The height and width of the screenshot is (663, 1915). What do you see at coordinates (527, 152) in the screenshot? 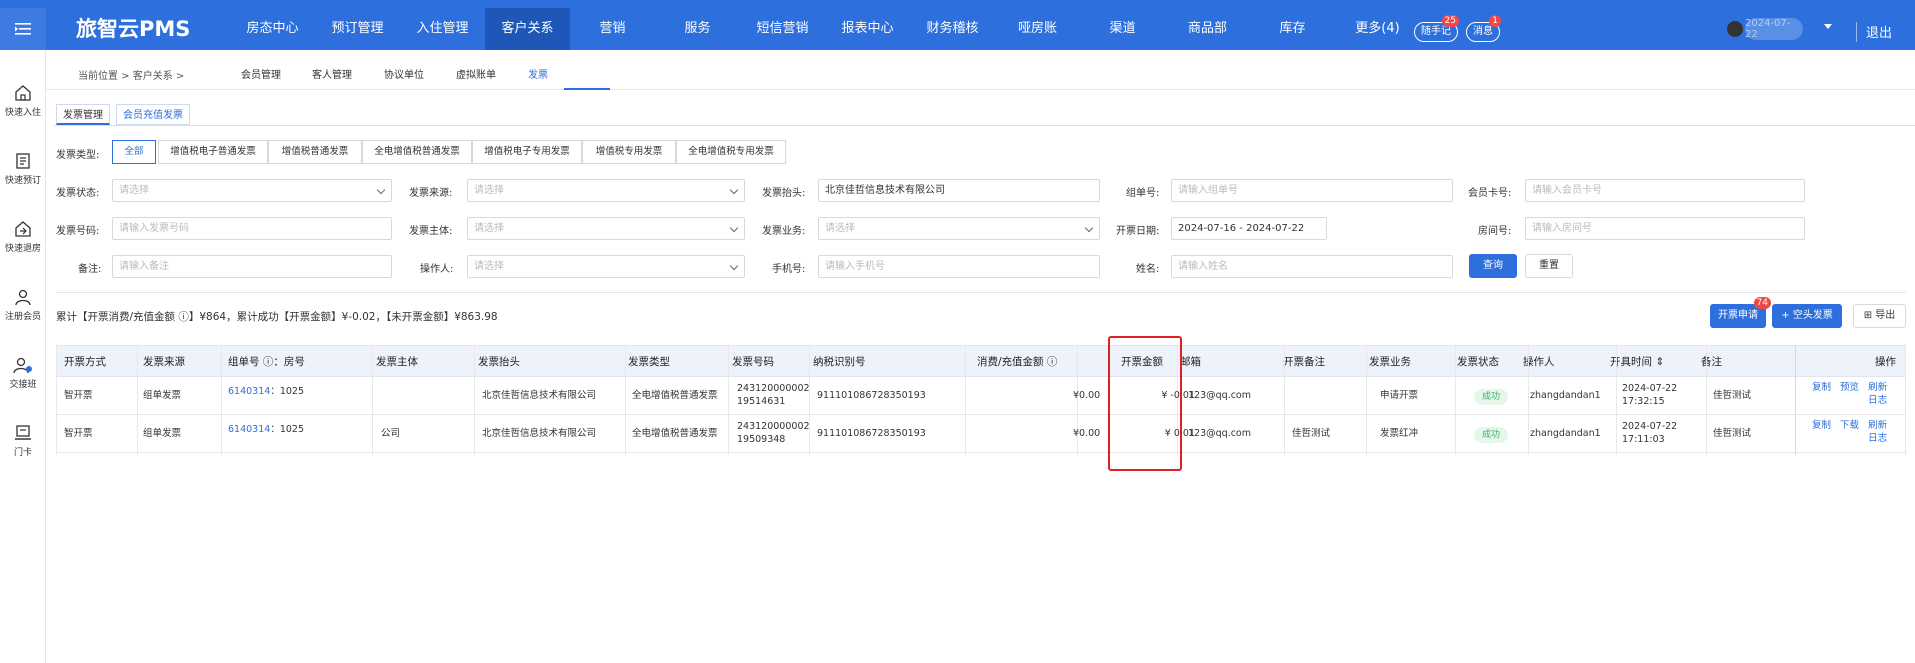
I see `type-vat-e-special-button: 增值税电子专用发票` at bounding box center [527, 152].